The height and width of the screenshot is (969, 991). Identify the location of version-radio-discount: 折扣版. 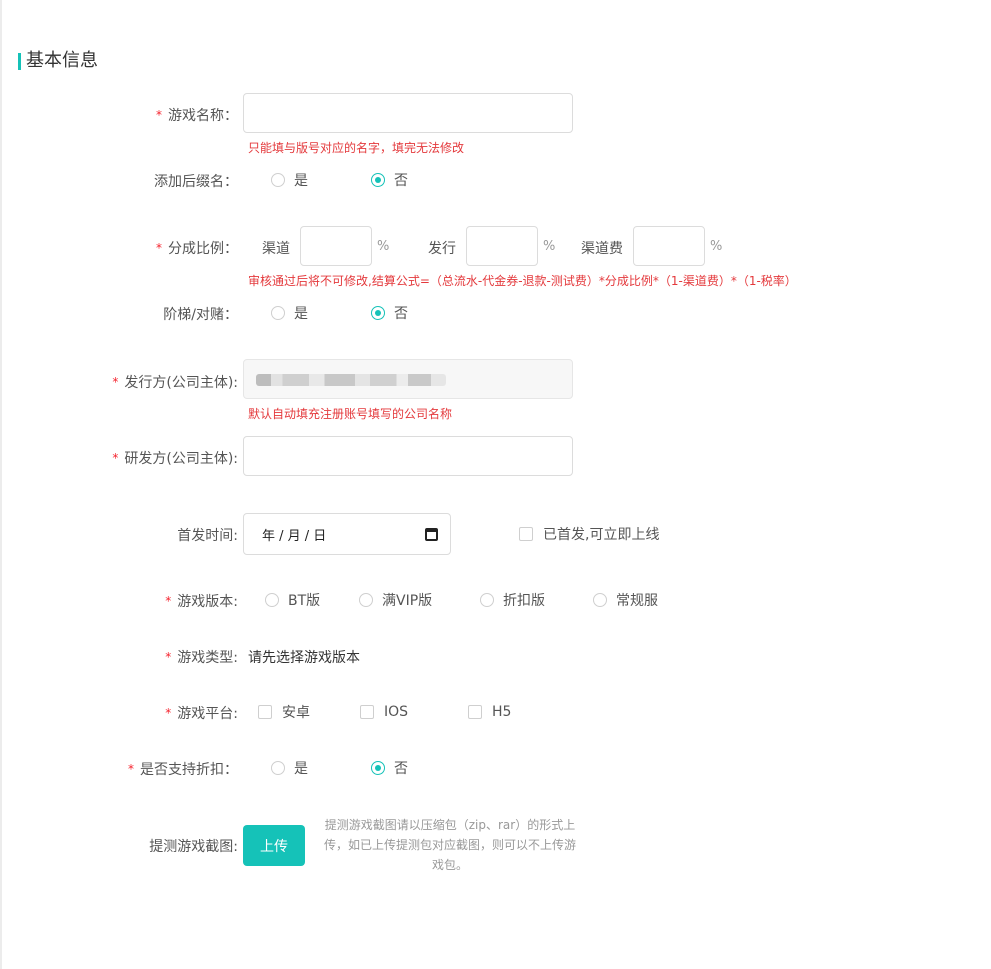
(512, 600).